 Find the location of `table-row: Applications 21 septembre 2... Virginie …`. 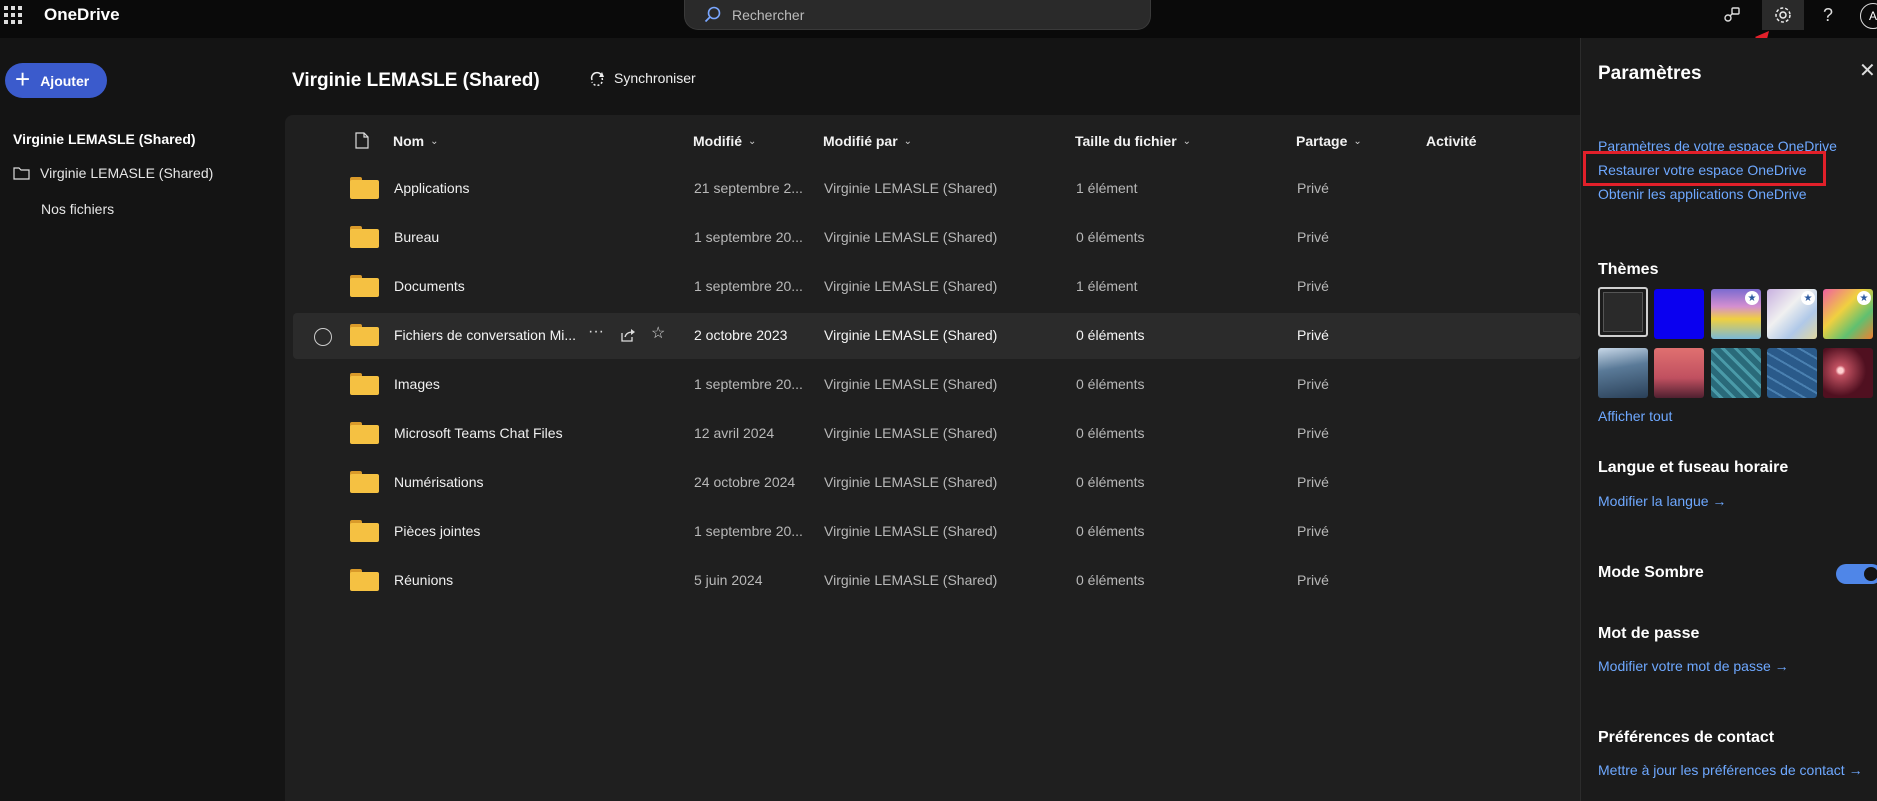

table-row: Applications 21 septembre 2... Virginie … is located at coordinates (936, 189).